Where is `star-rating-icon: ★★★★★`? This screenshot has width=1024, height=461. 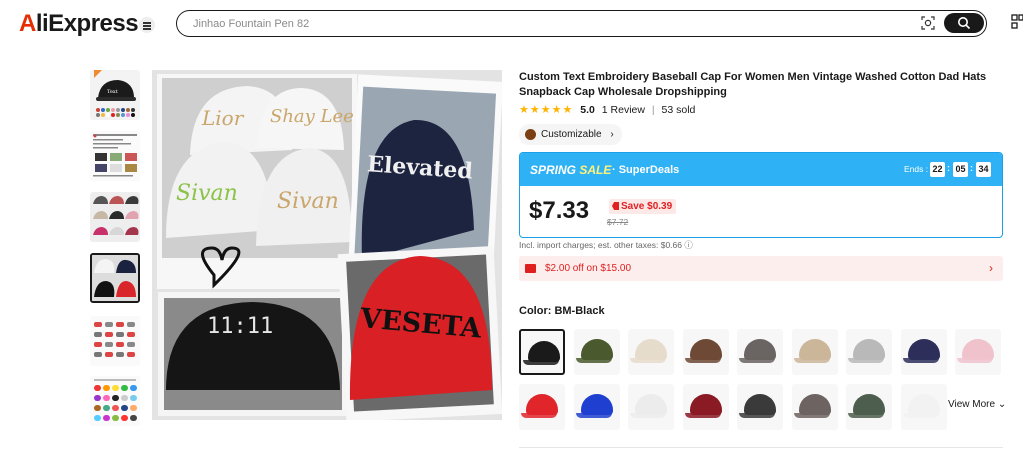 star-rating-icon: ★★★★★ is located at coordinates (546, 110).